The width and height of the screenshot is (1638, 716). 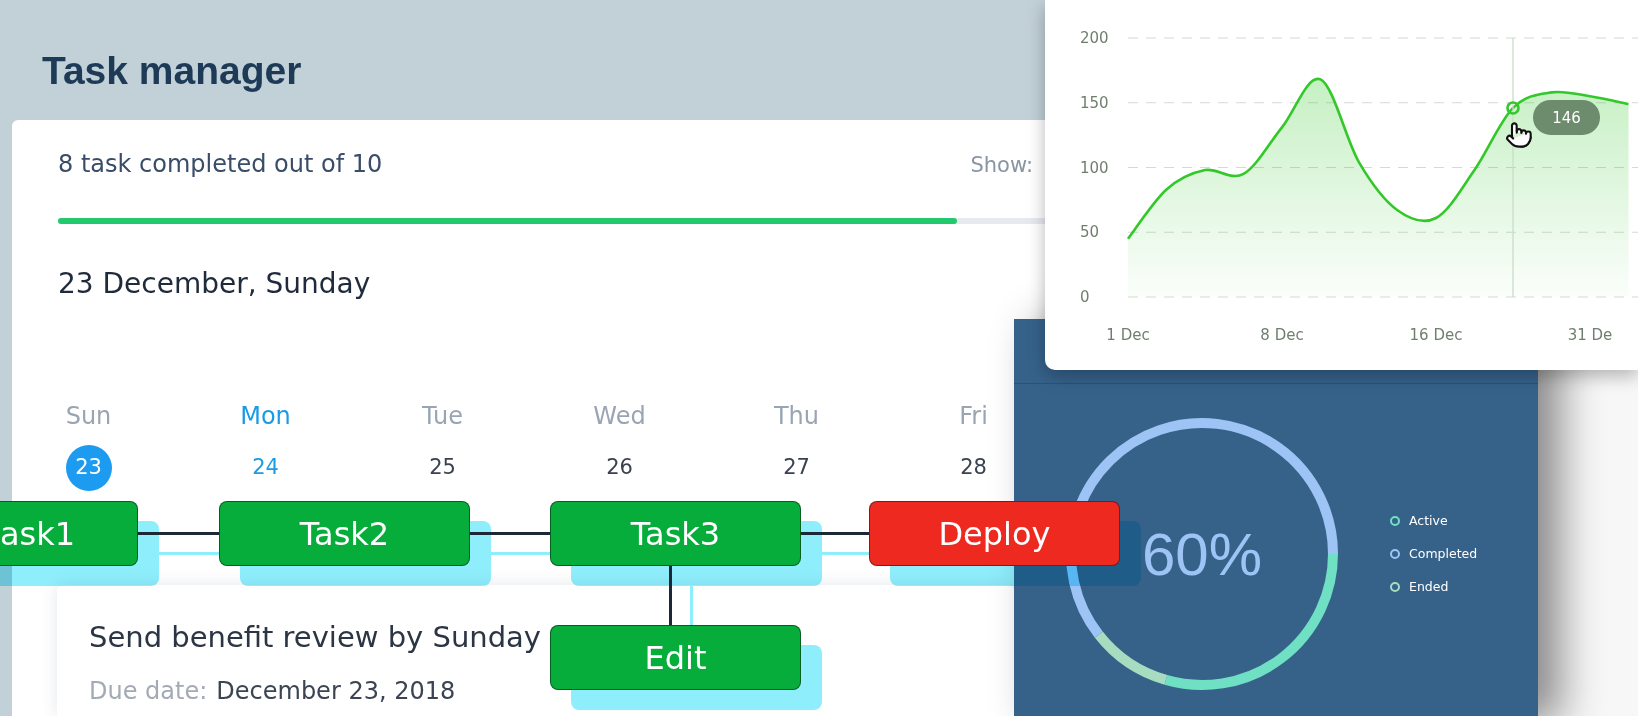 What do you see at coordinates (619, 416) in the screenshot?
I see `weekday-label: Wed` at bounding box center [619, 416].